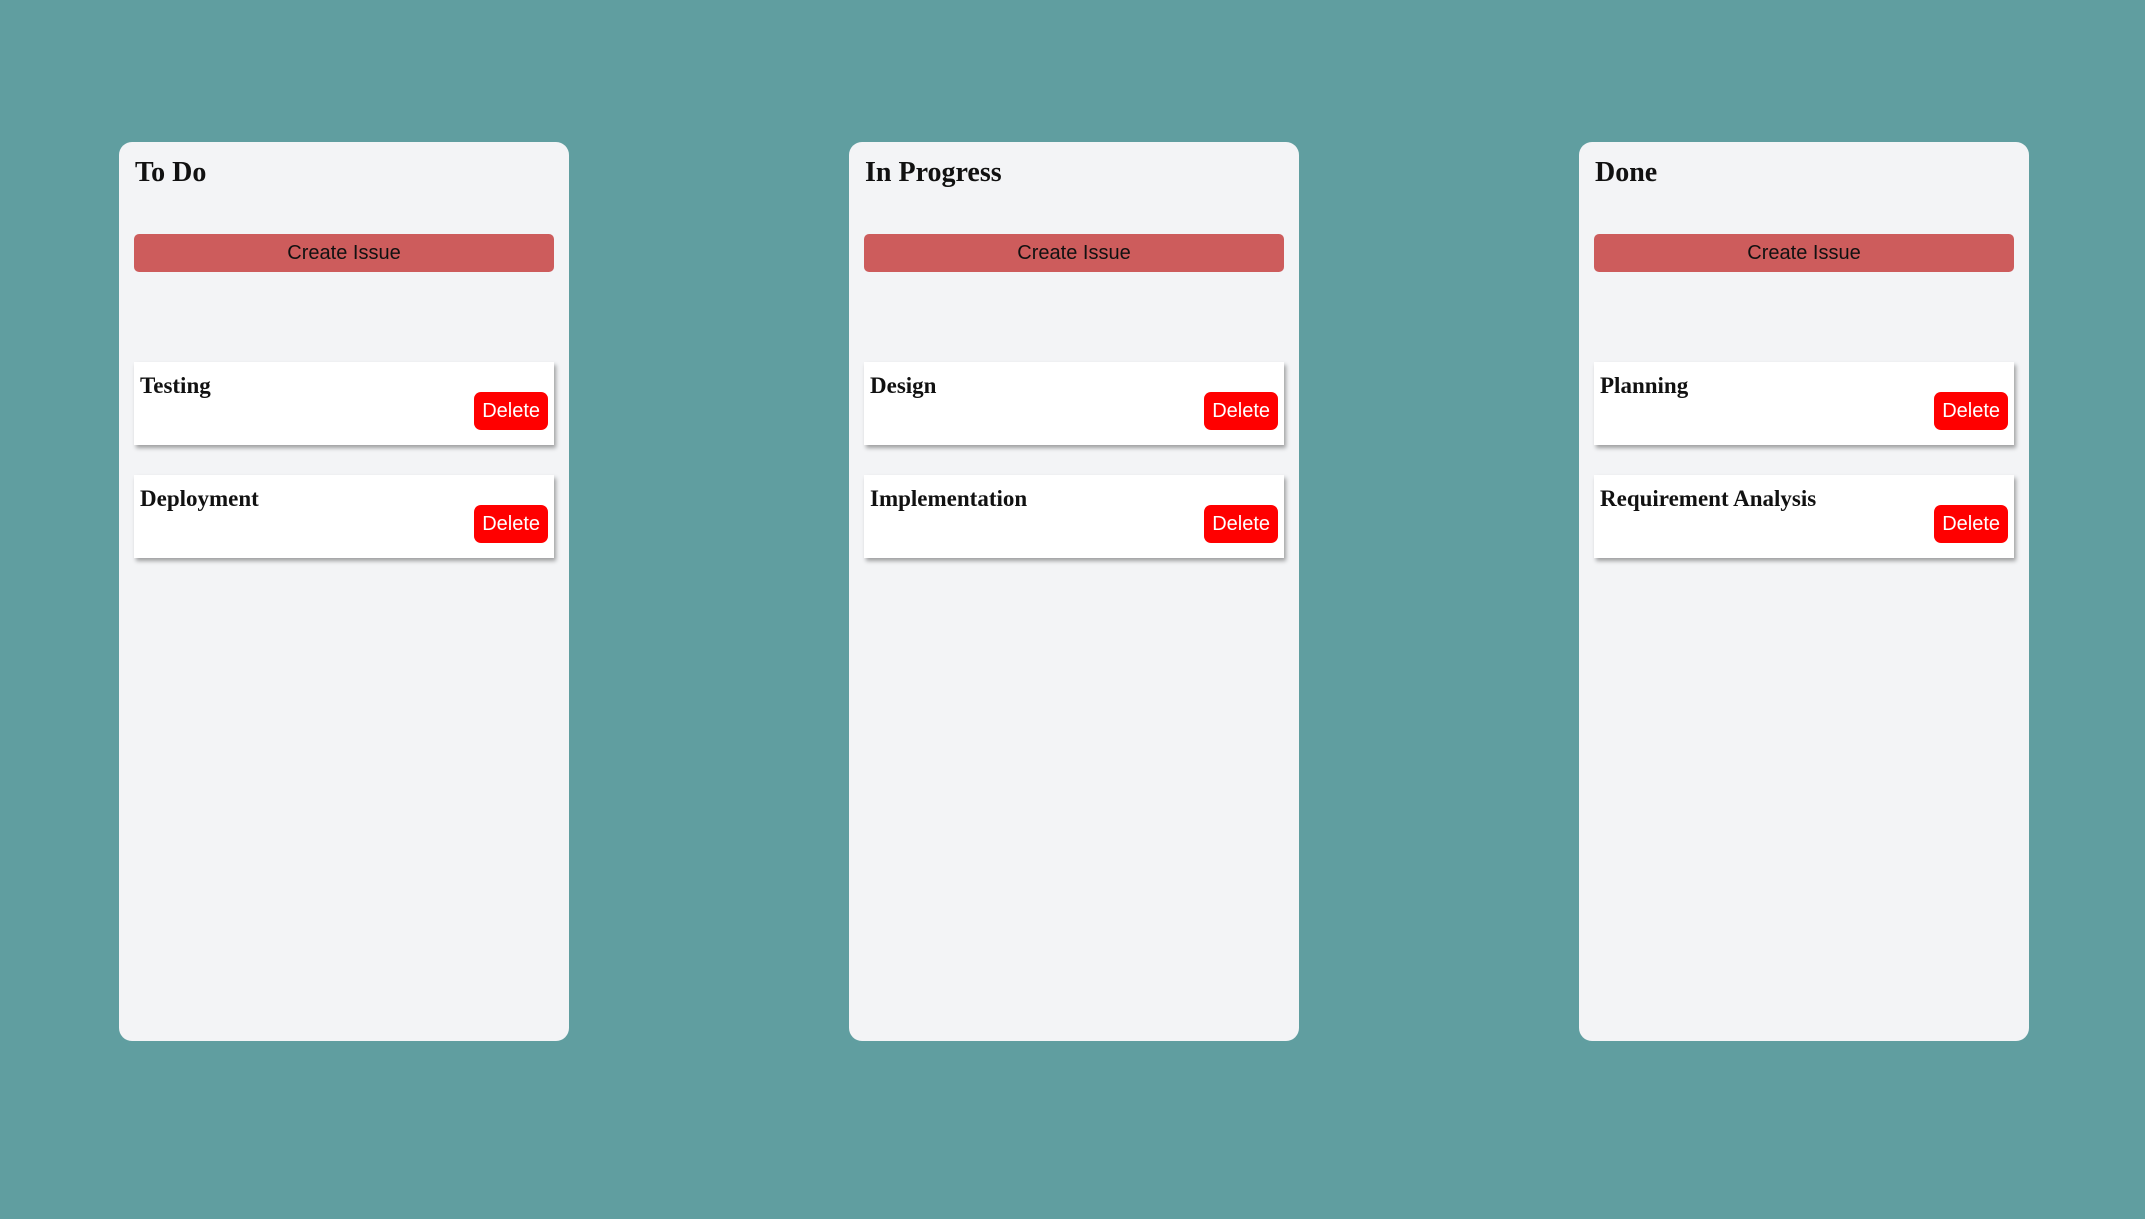 The height and width of the screenshot is (1219, 2145). Describe the element at coordinates (1644, 385) in the screenshot. I see `issue-card-title: Planning` at that location.